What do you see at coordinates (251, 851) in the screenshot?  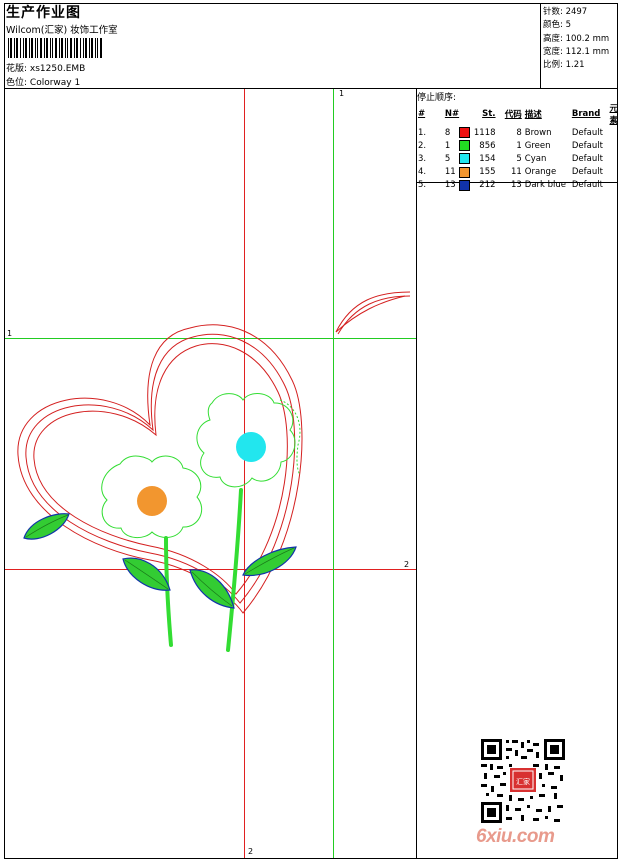 I see `guide-label-red-bottom: 2` at bounding box center [251, 851].